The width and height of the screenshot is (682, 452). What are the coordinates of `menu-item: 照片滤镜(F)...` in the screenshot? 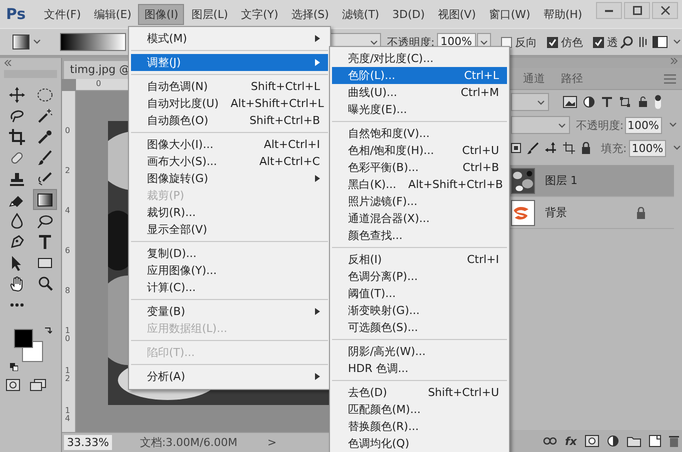 It's located at (419, 201).